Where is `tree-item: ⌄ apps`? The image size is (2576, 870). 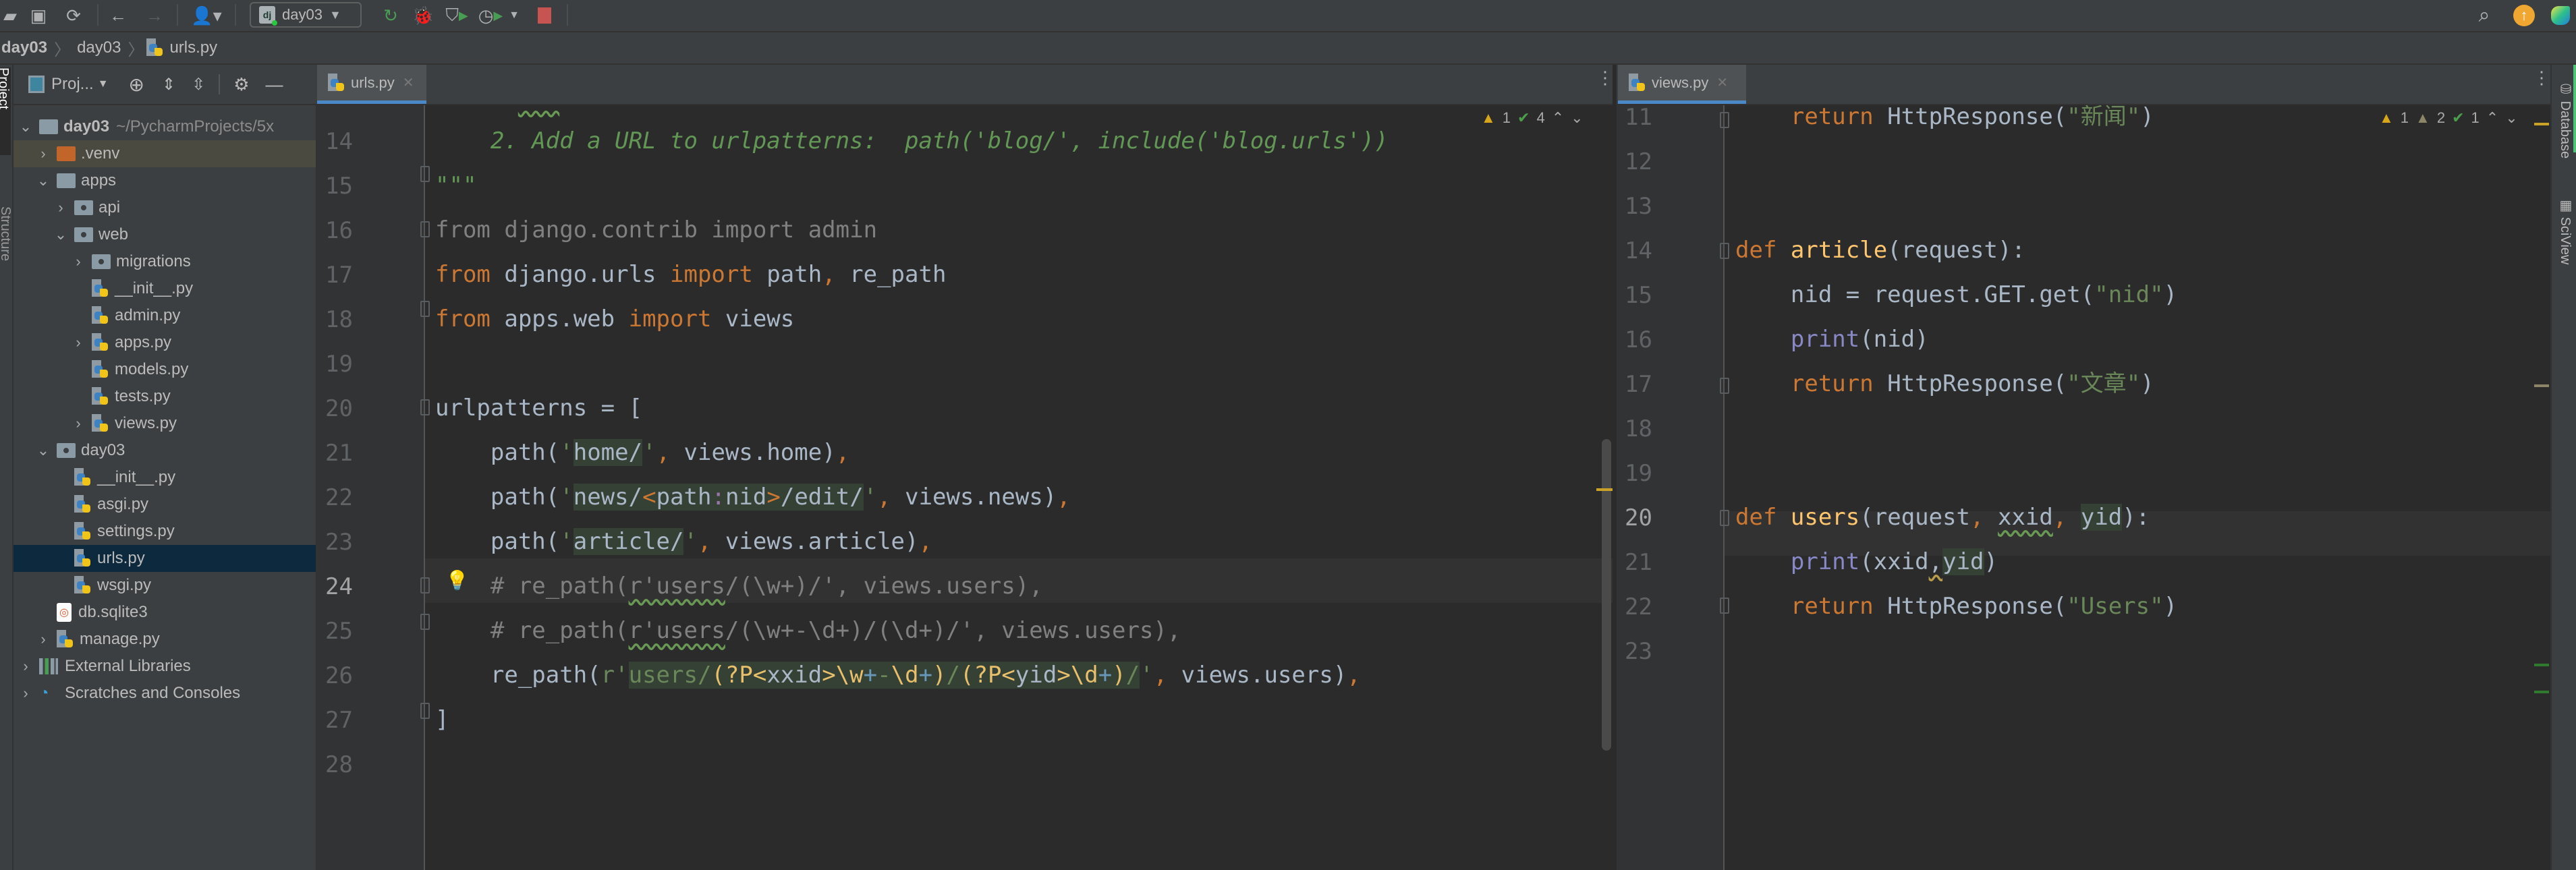
tree-item: ⌄ apps is located at coordinates (164, 181).